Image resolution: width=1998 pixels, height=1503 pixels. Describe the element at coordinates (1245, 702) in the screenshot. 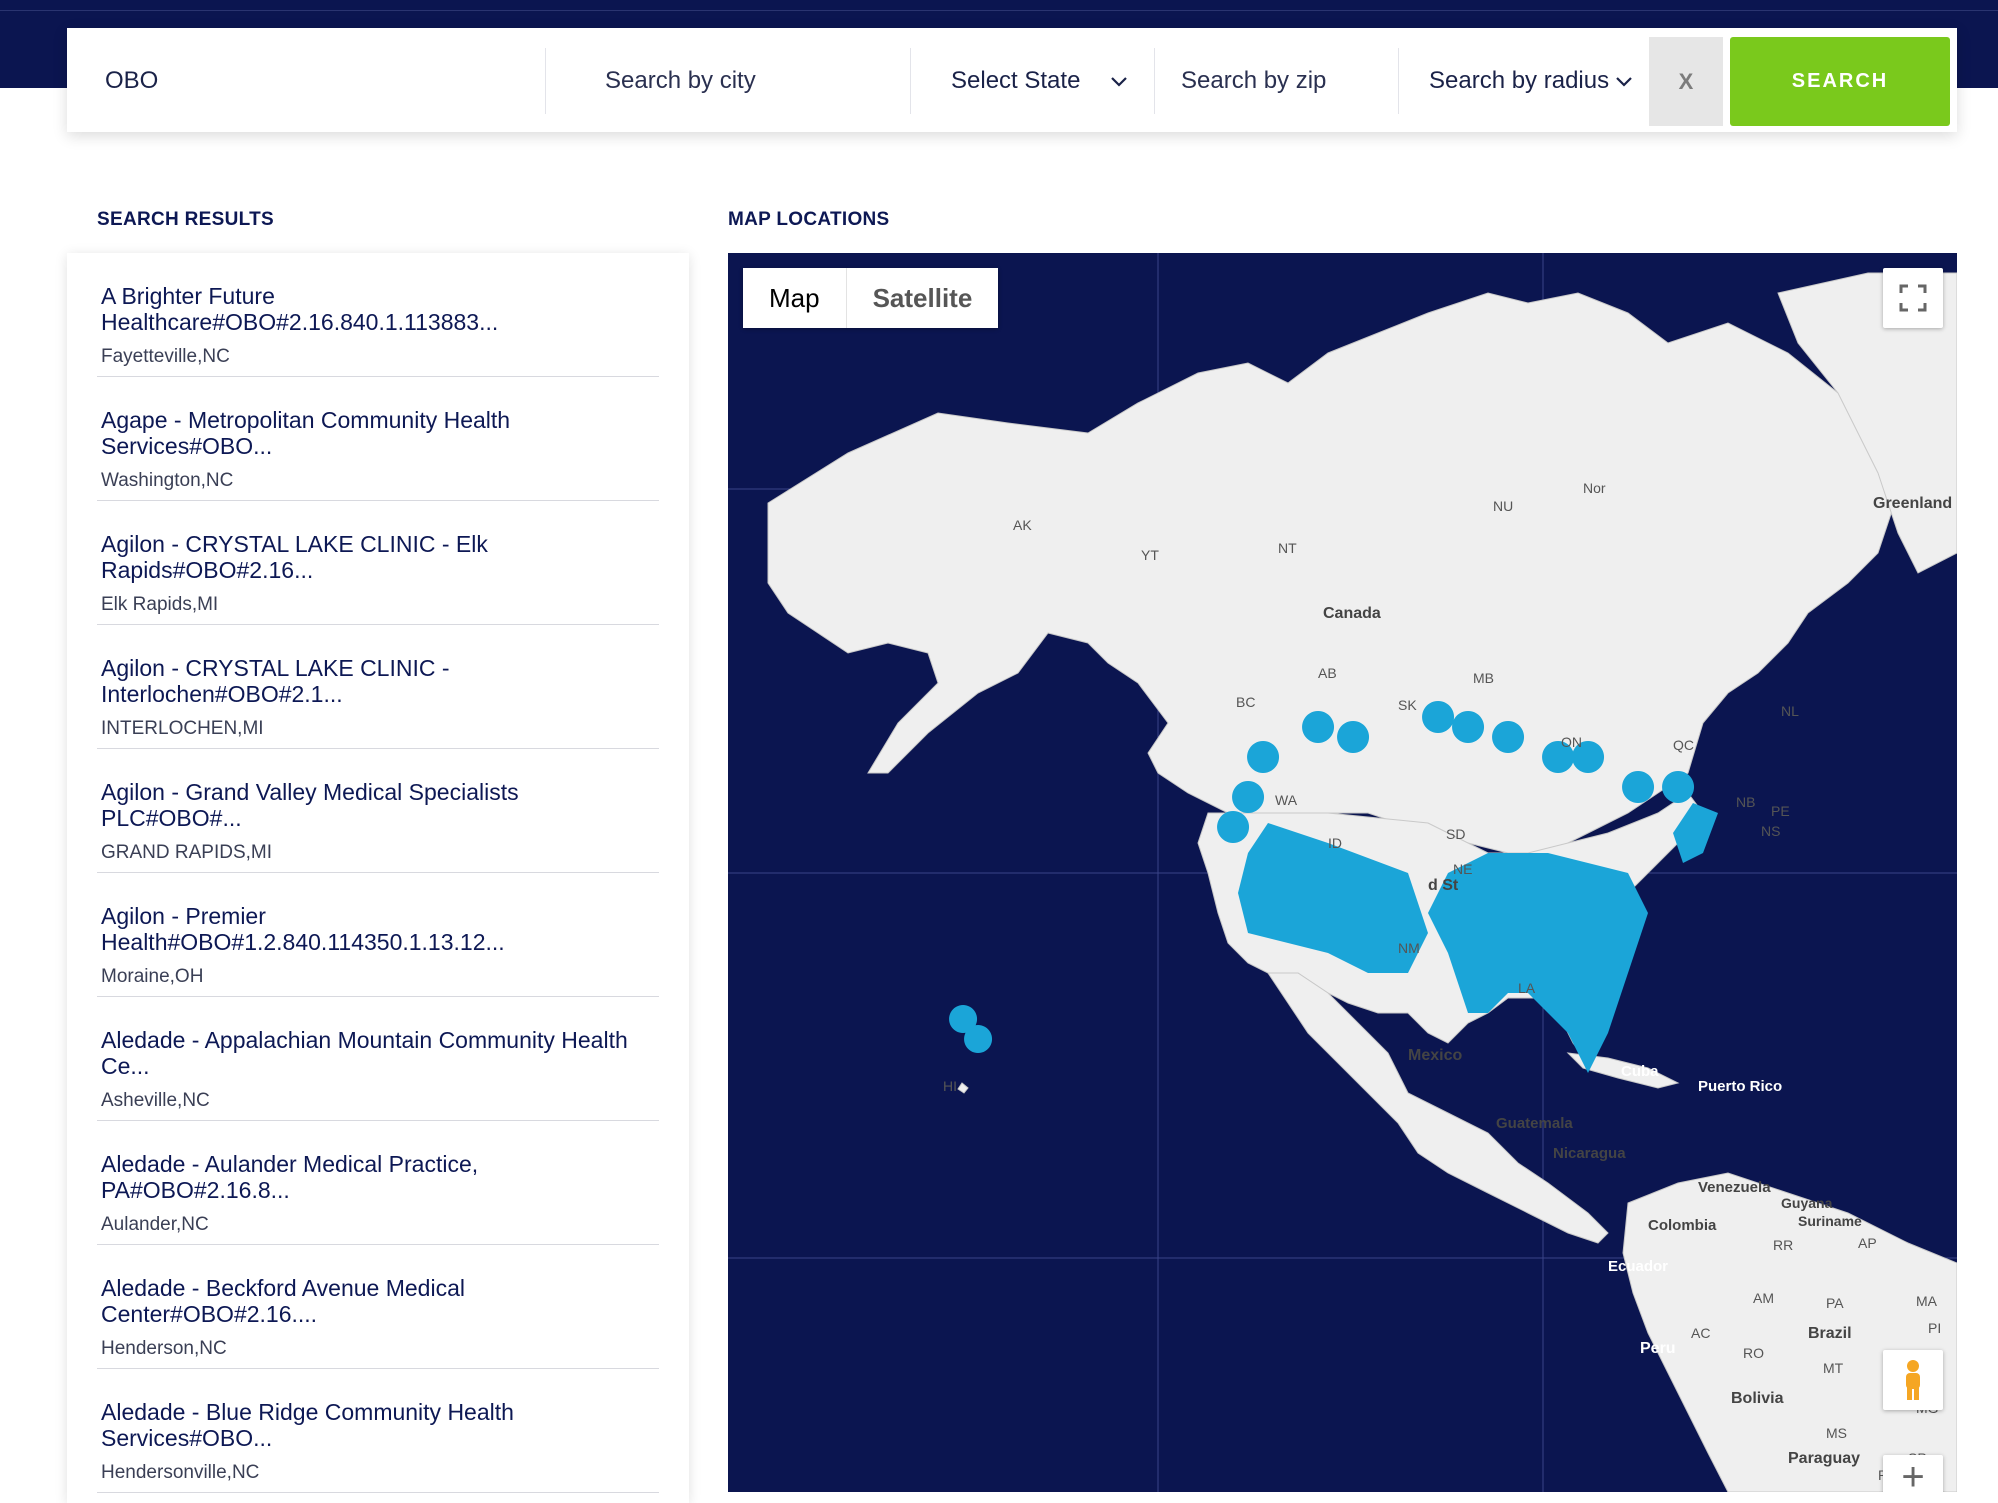

I see `label-bc: BC` at that location.